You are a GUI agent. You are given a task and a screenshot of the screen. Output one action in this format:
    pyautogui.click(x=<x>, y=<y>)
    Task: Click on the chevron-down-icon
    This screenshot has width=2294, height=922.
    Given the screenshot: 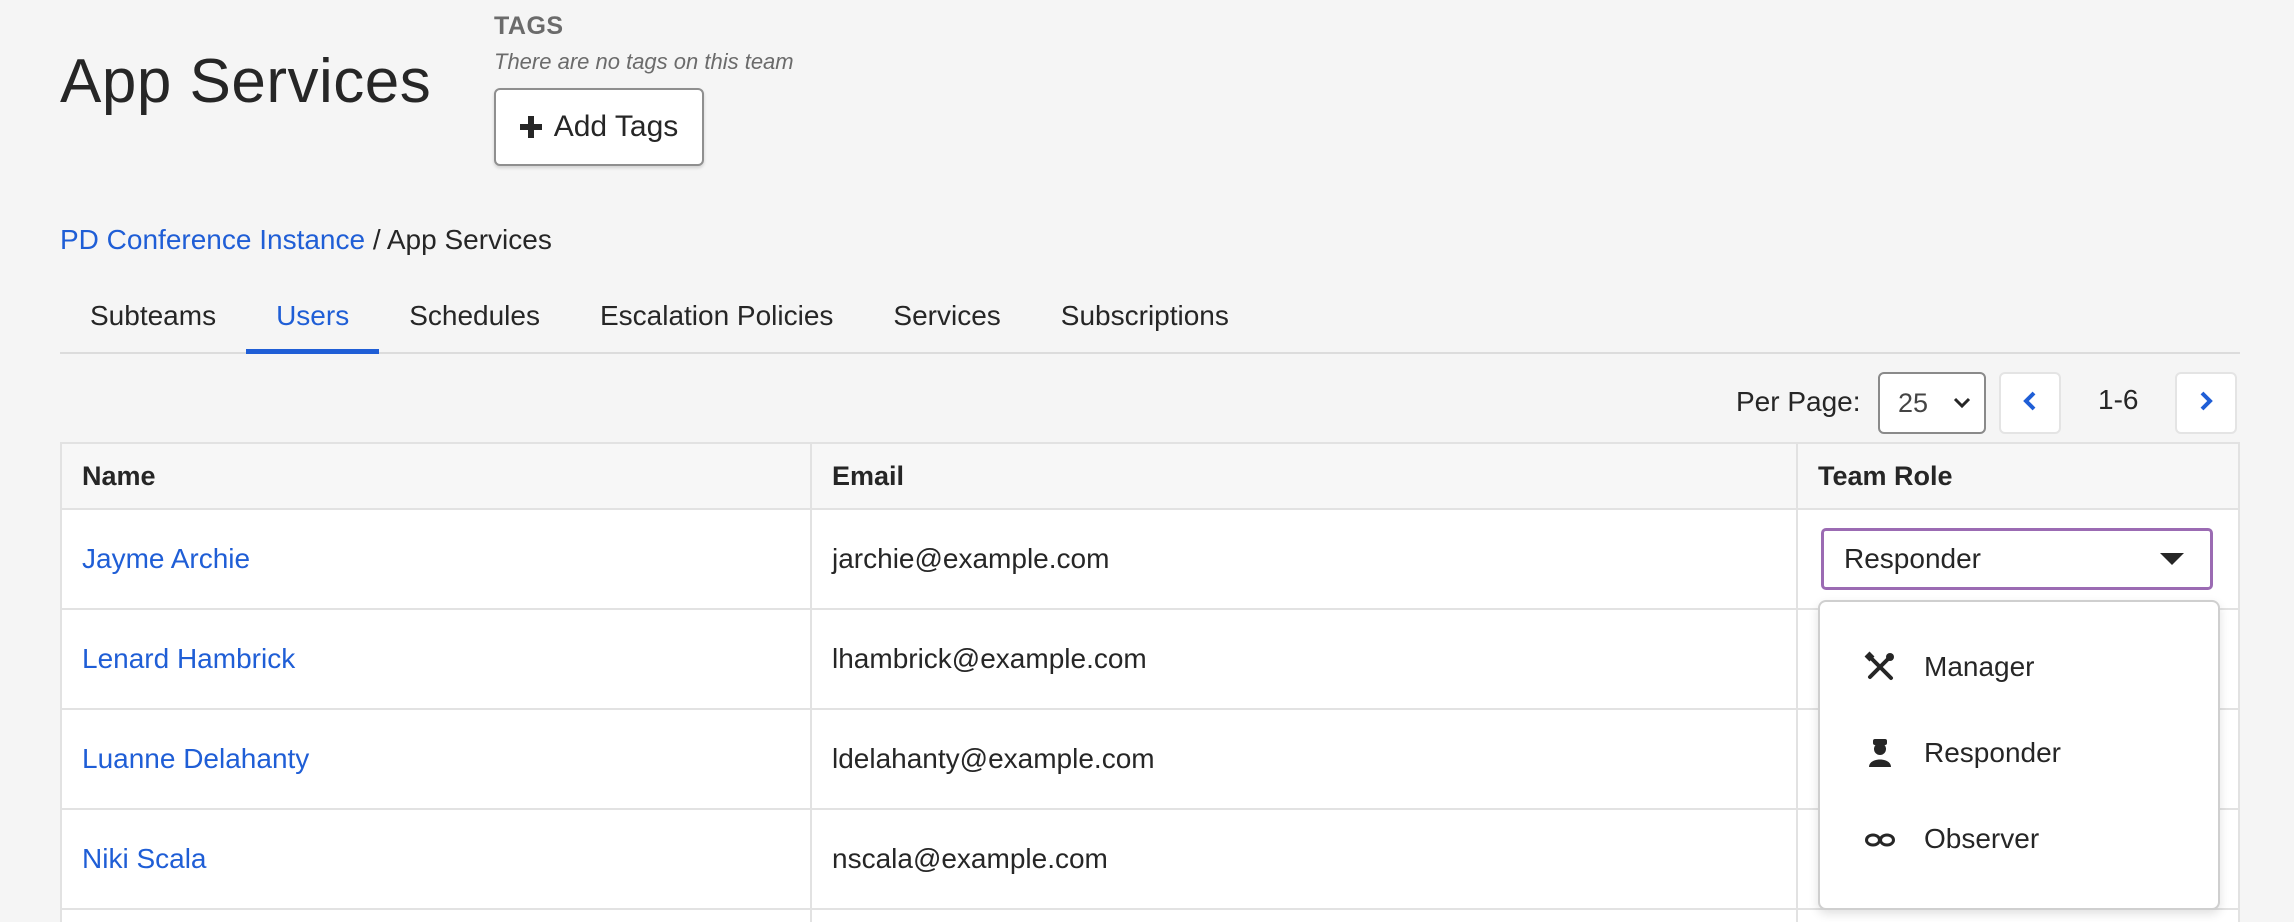 What is the action you would take?
    pyautogui.click(x=1962, y=406)
    